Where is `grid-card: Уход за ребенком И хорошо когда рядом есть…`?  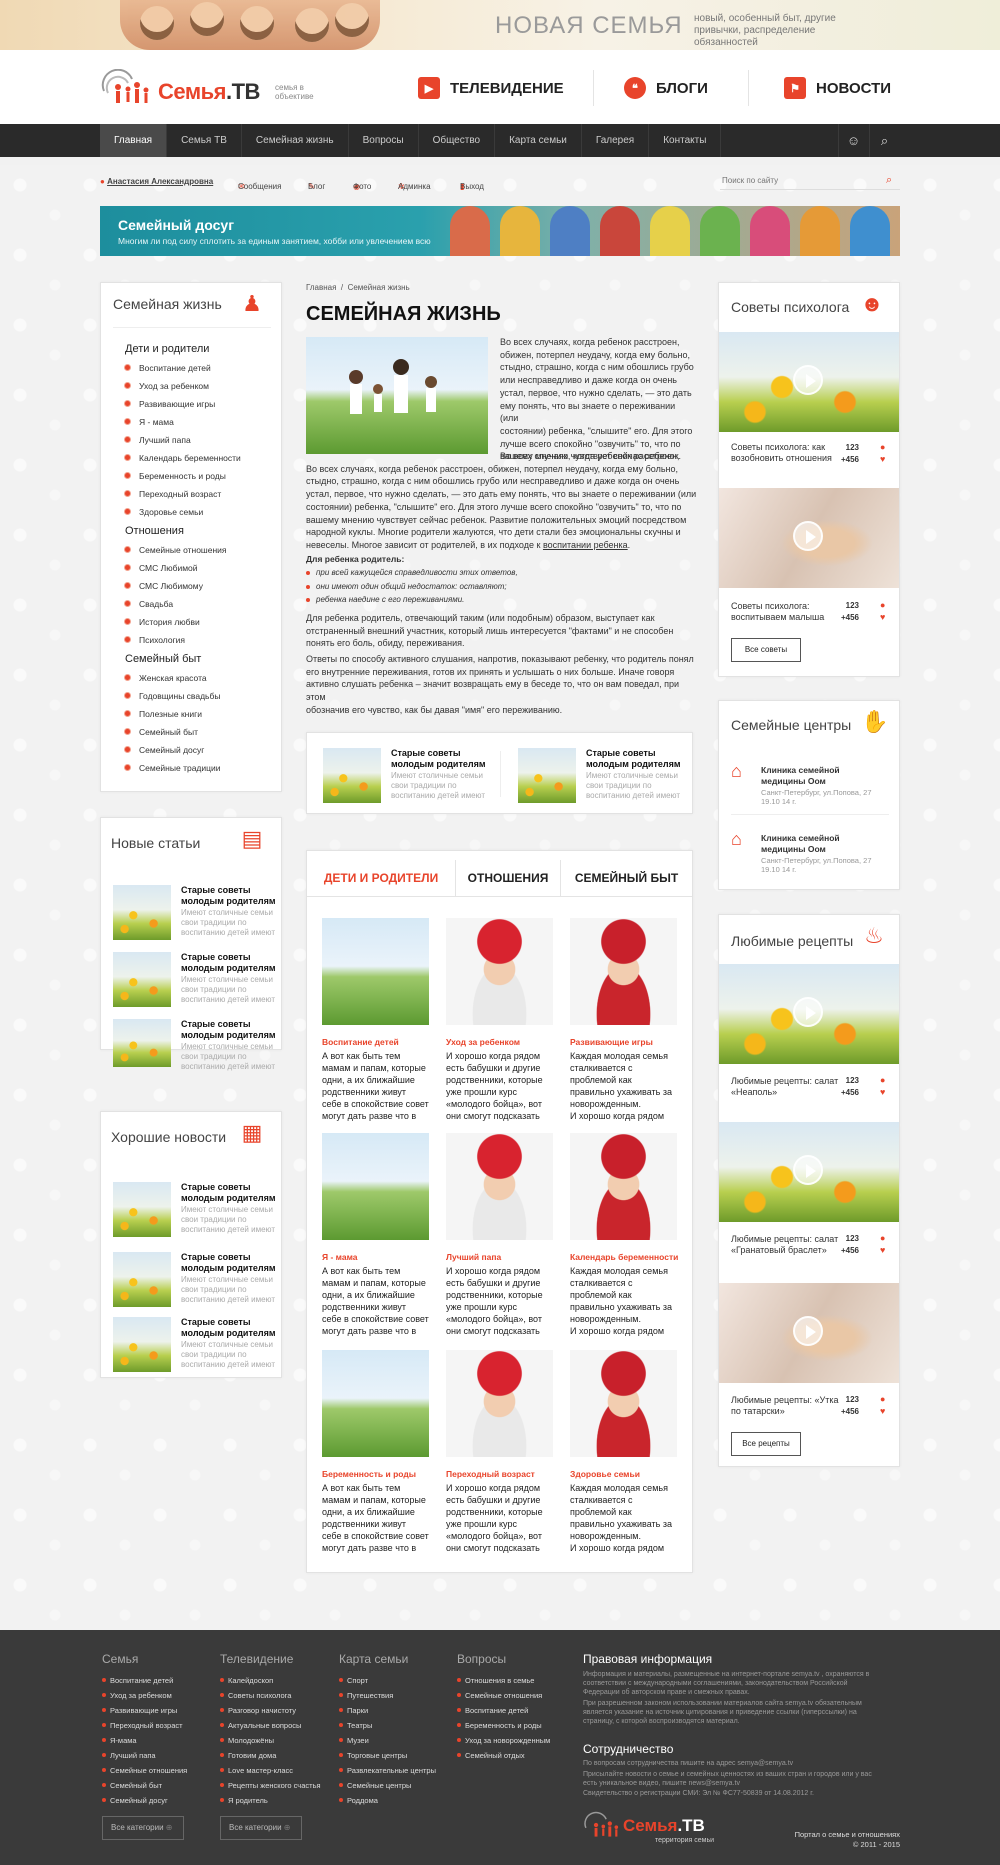 grid-card: Уход за ребенком И хорошо когда рядом есть… is located at coordinates (501, 1019).